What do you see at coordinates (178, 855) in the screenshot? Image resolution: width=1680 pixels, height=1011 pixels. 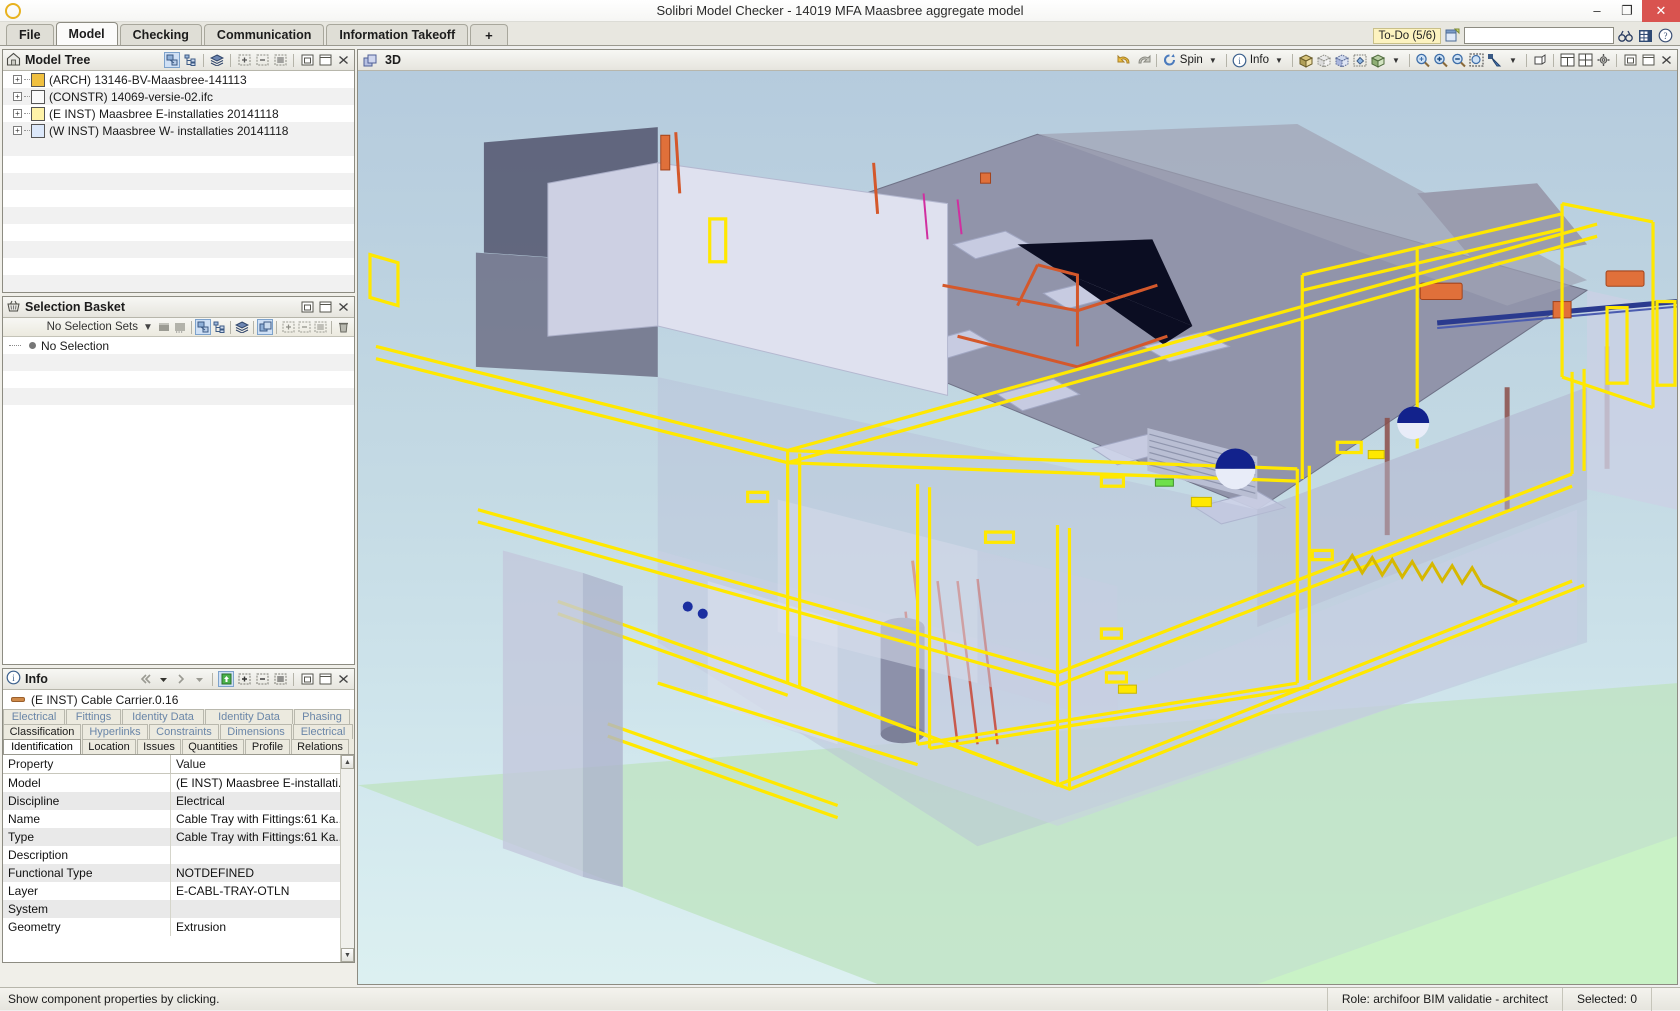 I see `table-row: Description` at bounding box center [178, 855].